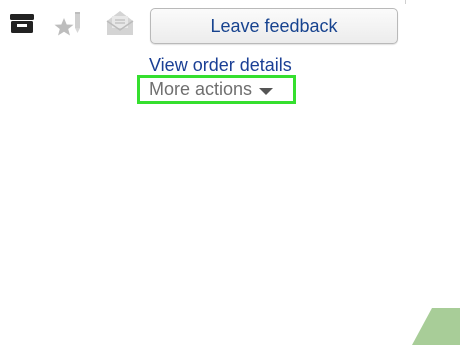  Describe the element at coordinates (120, 23) in the screenshot. I see `envelope-icon` at that location.